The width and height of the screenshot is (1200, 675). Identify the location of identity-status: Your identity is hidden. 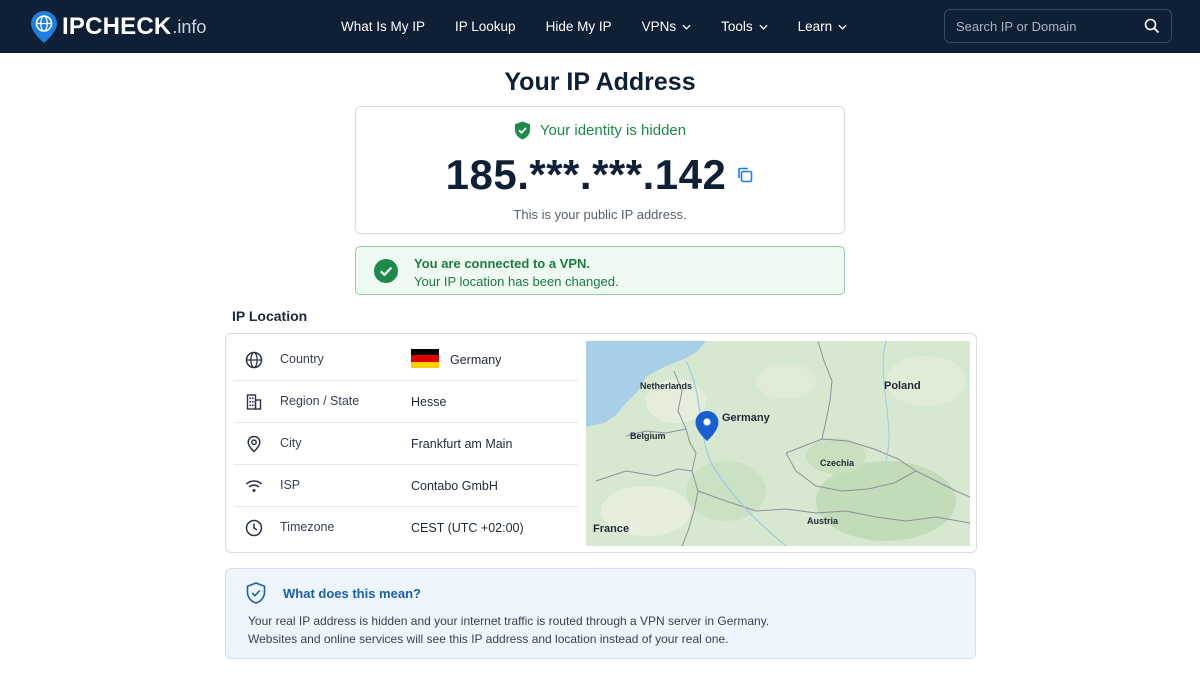
(600, 130).